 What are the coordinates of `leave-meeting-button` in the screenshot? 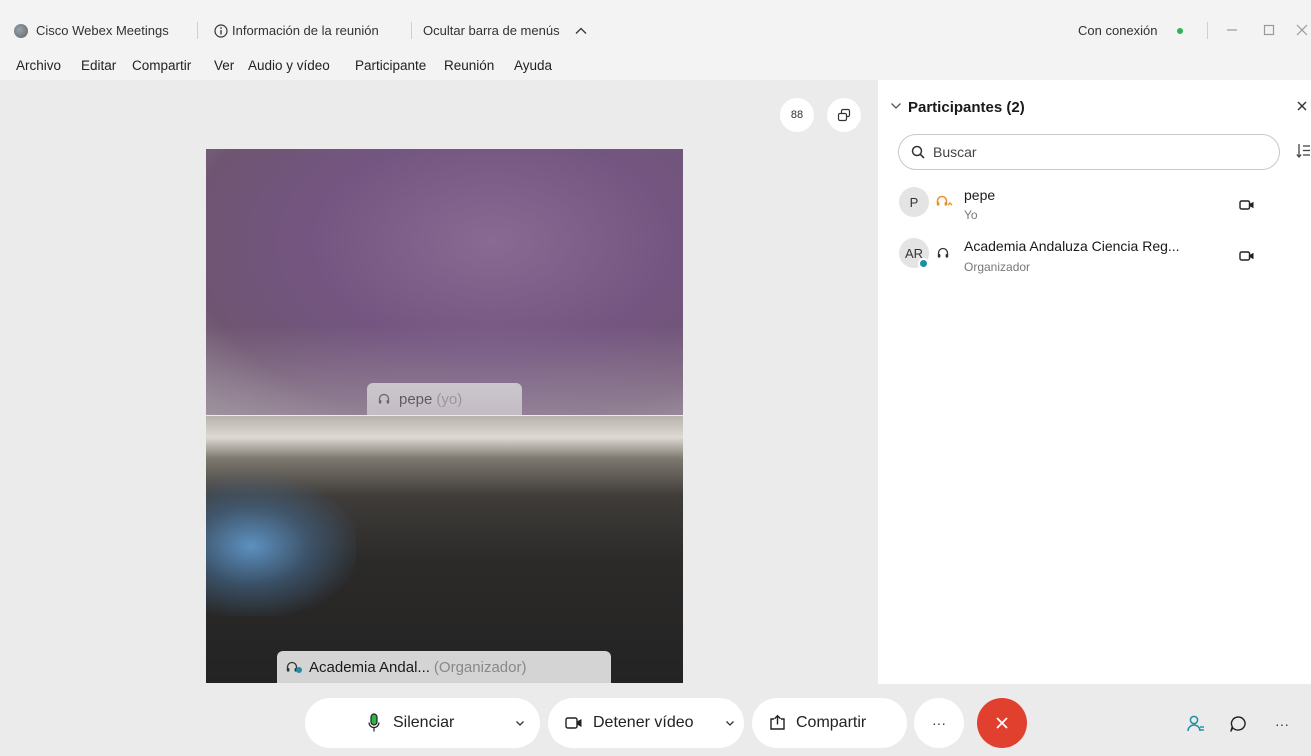 It's located at (1002, 723).